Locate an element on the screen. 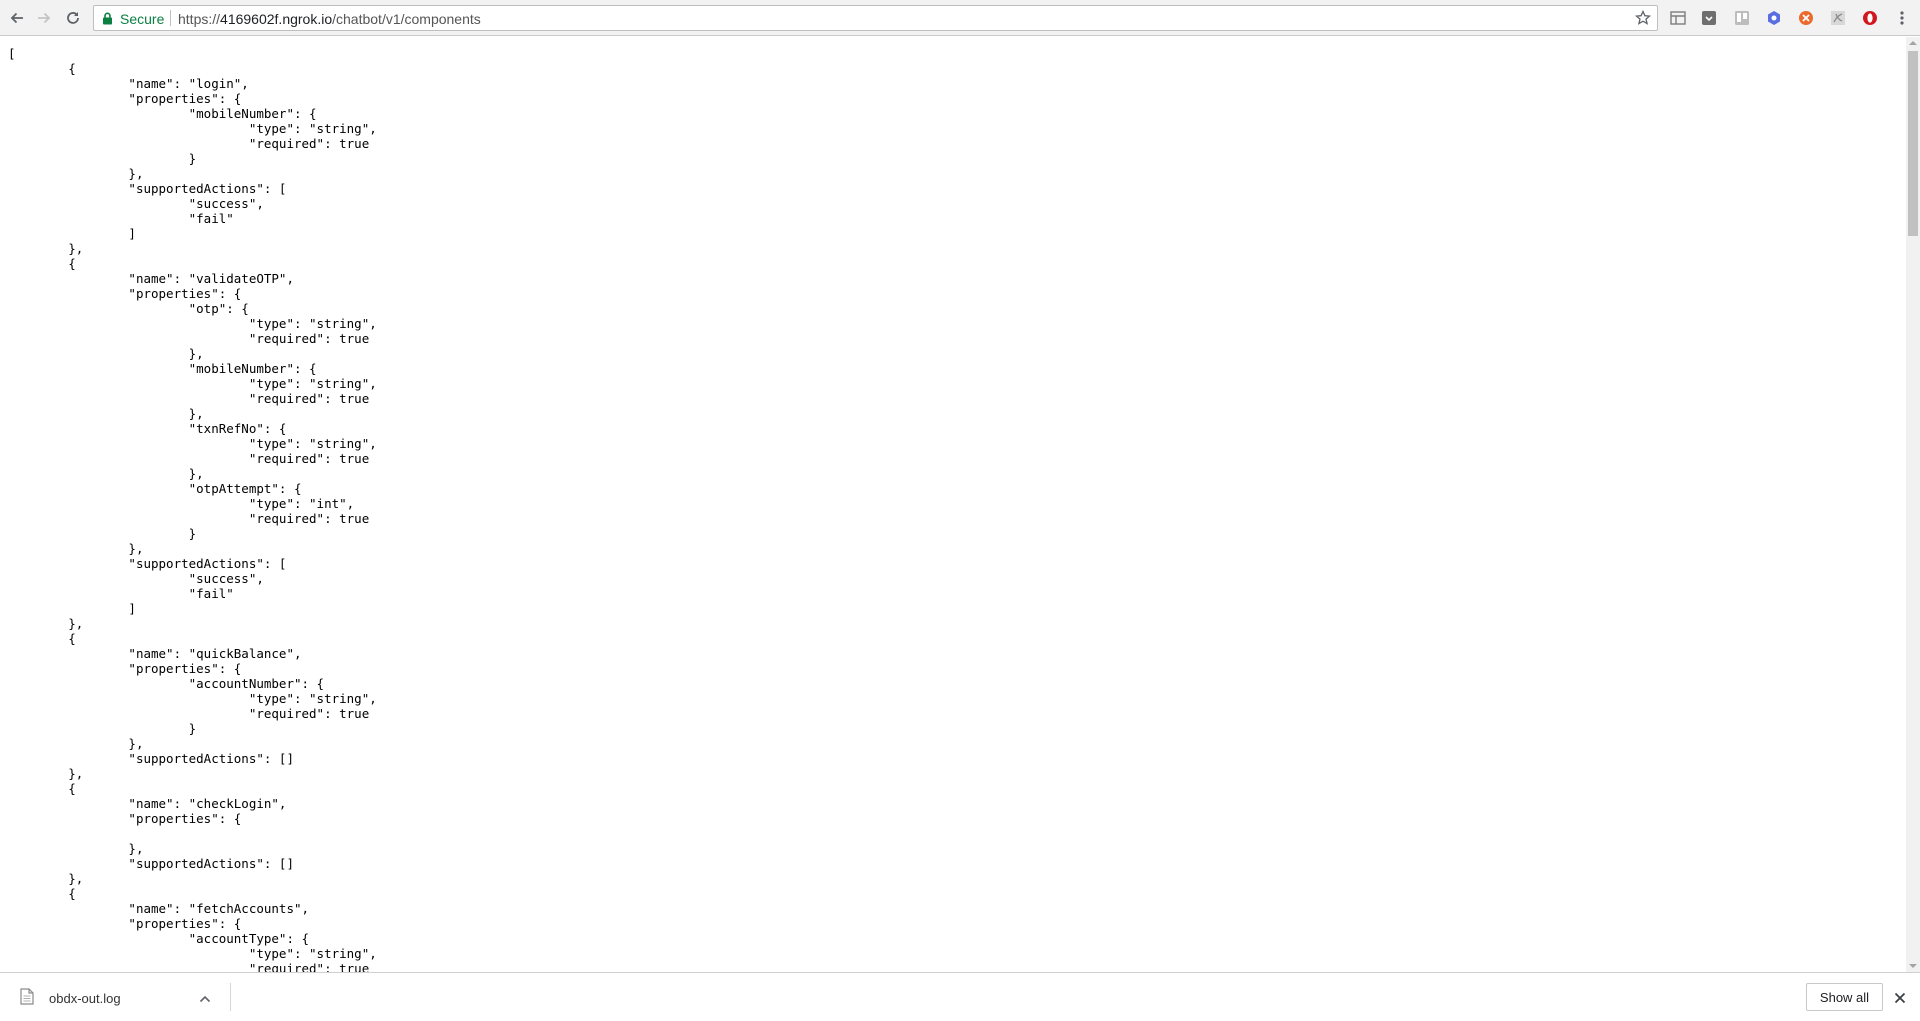  lock-icon is located at coordinates (107, 21).